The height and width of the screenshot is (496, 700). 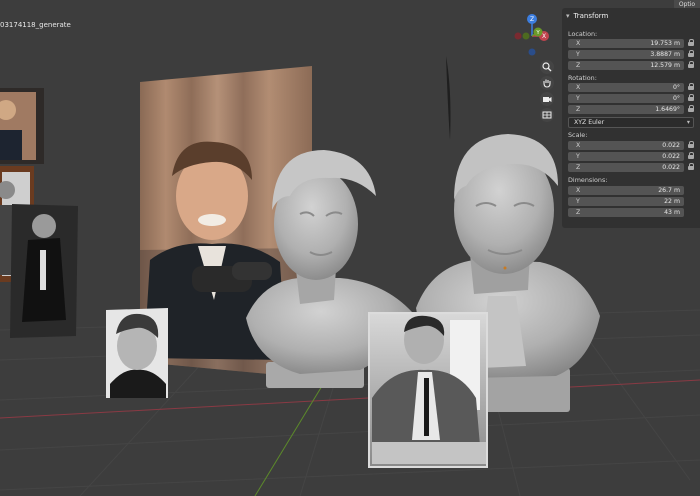 What do you see at coordinates (631, 122) in the screenshot?
I see `rotation-mode-dropdown: XYZ Euler ▾` at bounding box center [631, 122].